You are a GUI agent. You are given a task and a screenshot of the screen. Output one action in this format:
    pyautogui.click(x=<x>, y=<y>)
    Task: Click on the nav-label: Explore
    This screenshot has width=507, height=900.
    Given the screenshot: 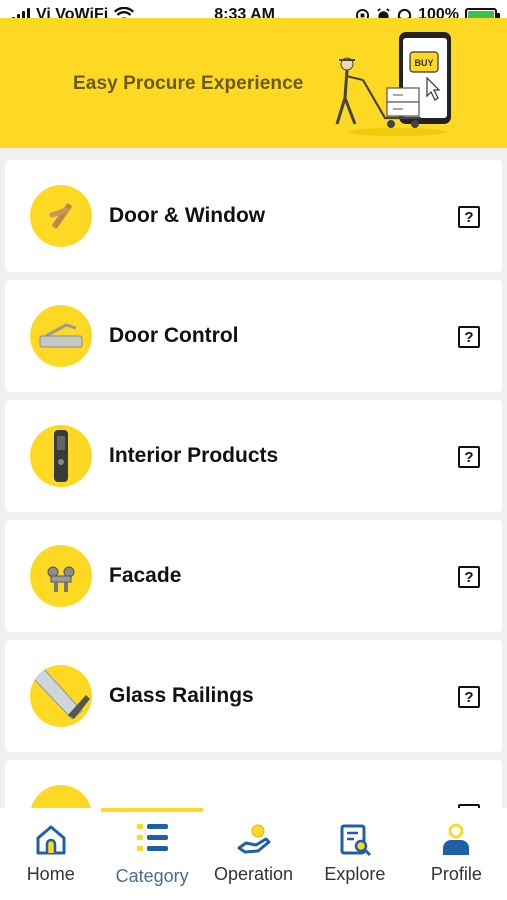 What is the action you would take?
    pyautogui.click(x=355, y=874)
    